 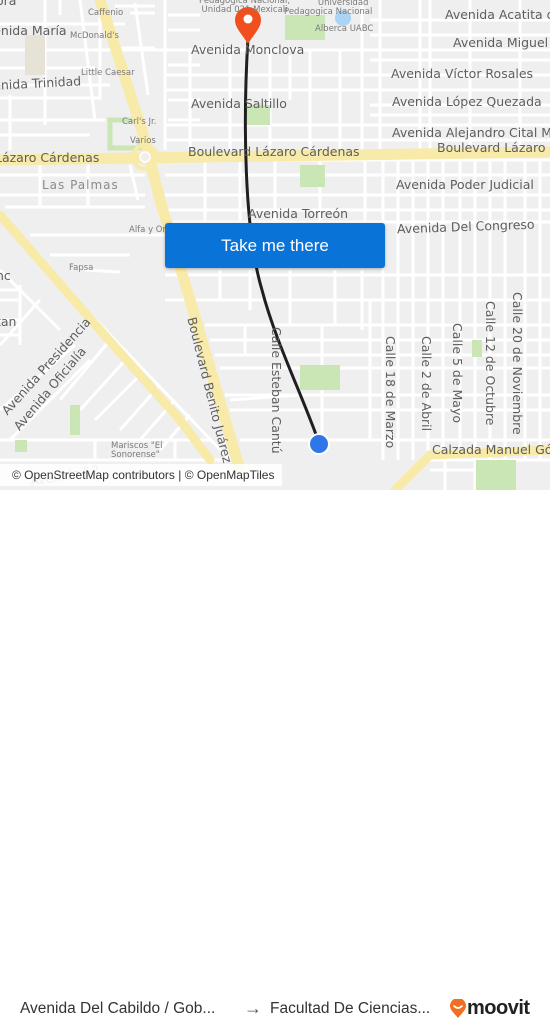 What do you see at coordinates (490, 363) in the screenshot?
I see `street-label-calle-12-de-octubre: Calle 12 de Octubre` at bounding box center [490, 363].